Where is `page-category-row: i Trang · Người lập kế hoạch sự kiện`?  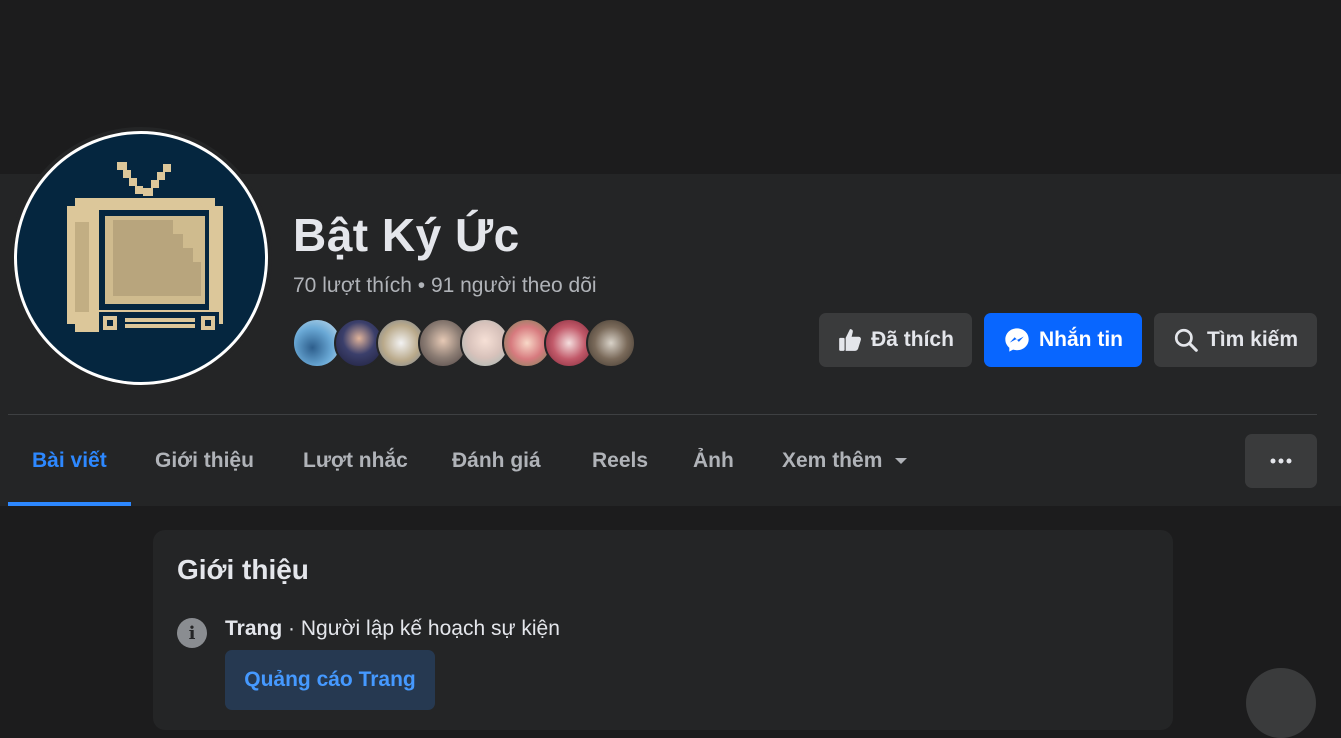
page-category-row: i Trang · Người lập kế hoạch sự kiện is located at coordinates (368, 629).